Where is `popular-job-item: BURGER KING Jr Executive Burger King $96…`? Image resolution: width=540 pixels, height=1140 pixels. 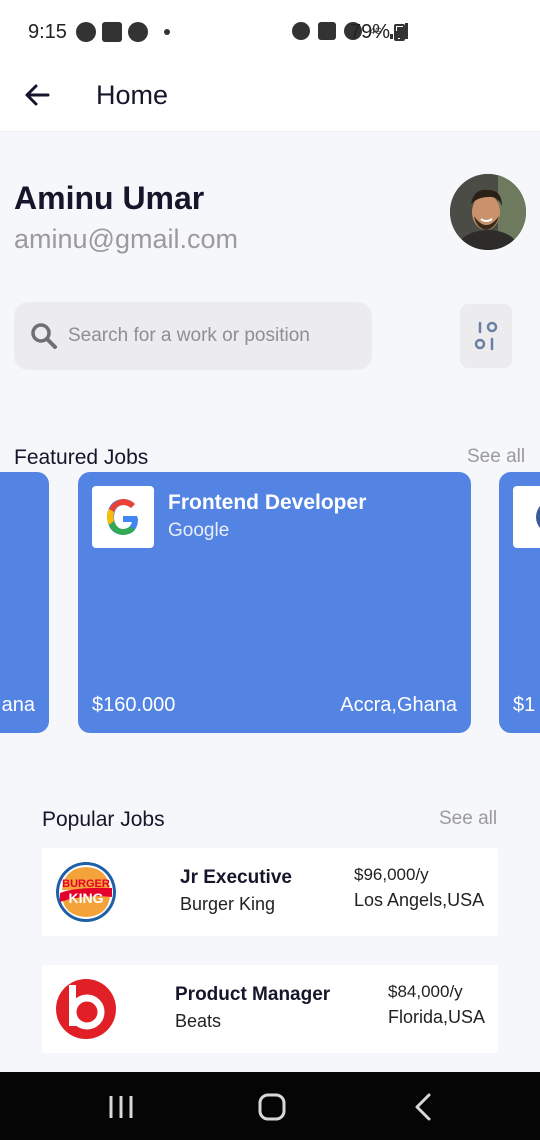
popular-job-item: BURGER KING Jr Executive Burger King $96… is located at coordinates (270, 892).